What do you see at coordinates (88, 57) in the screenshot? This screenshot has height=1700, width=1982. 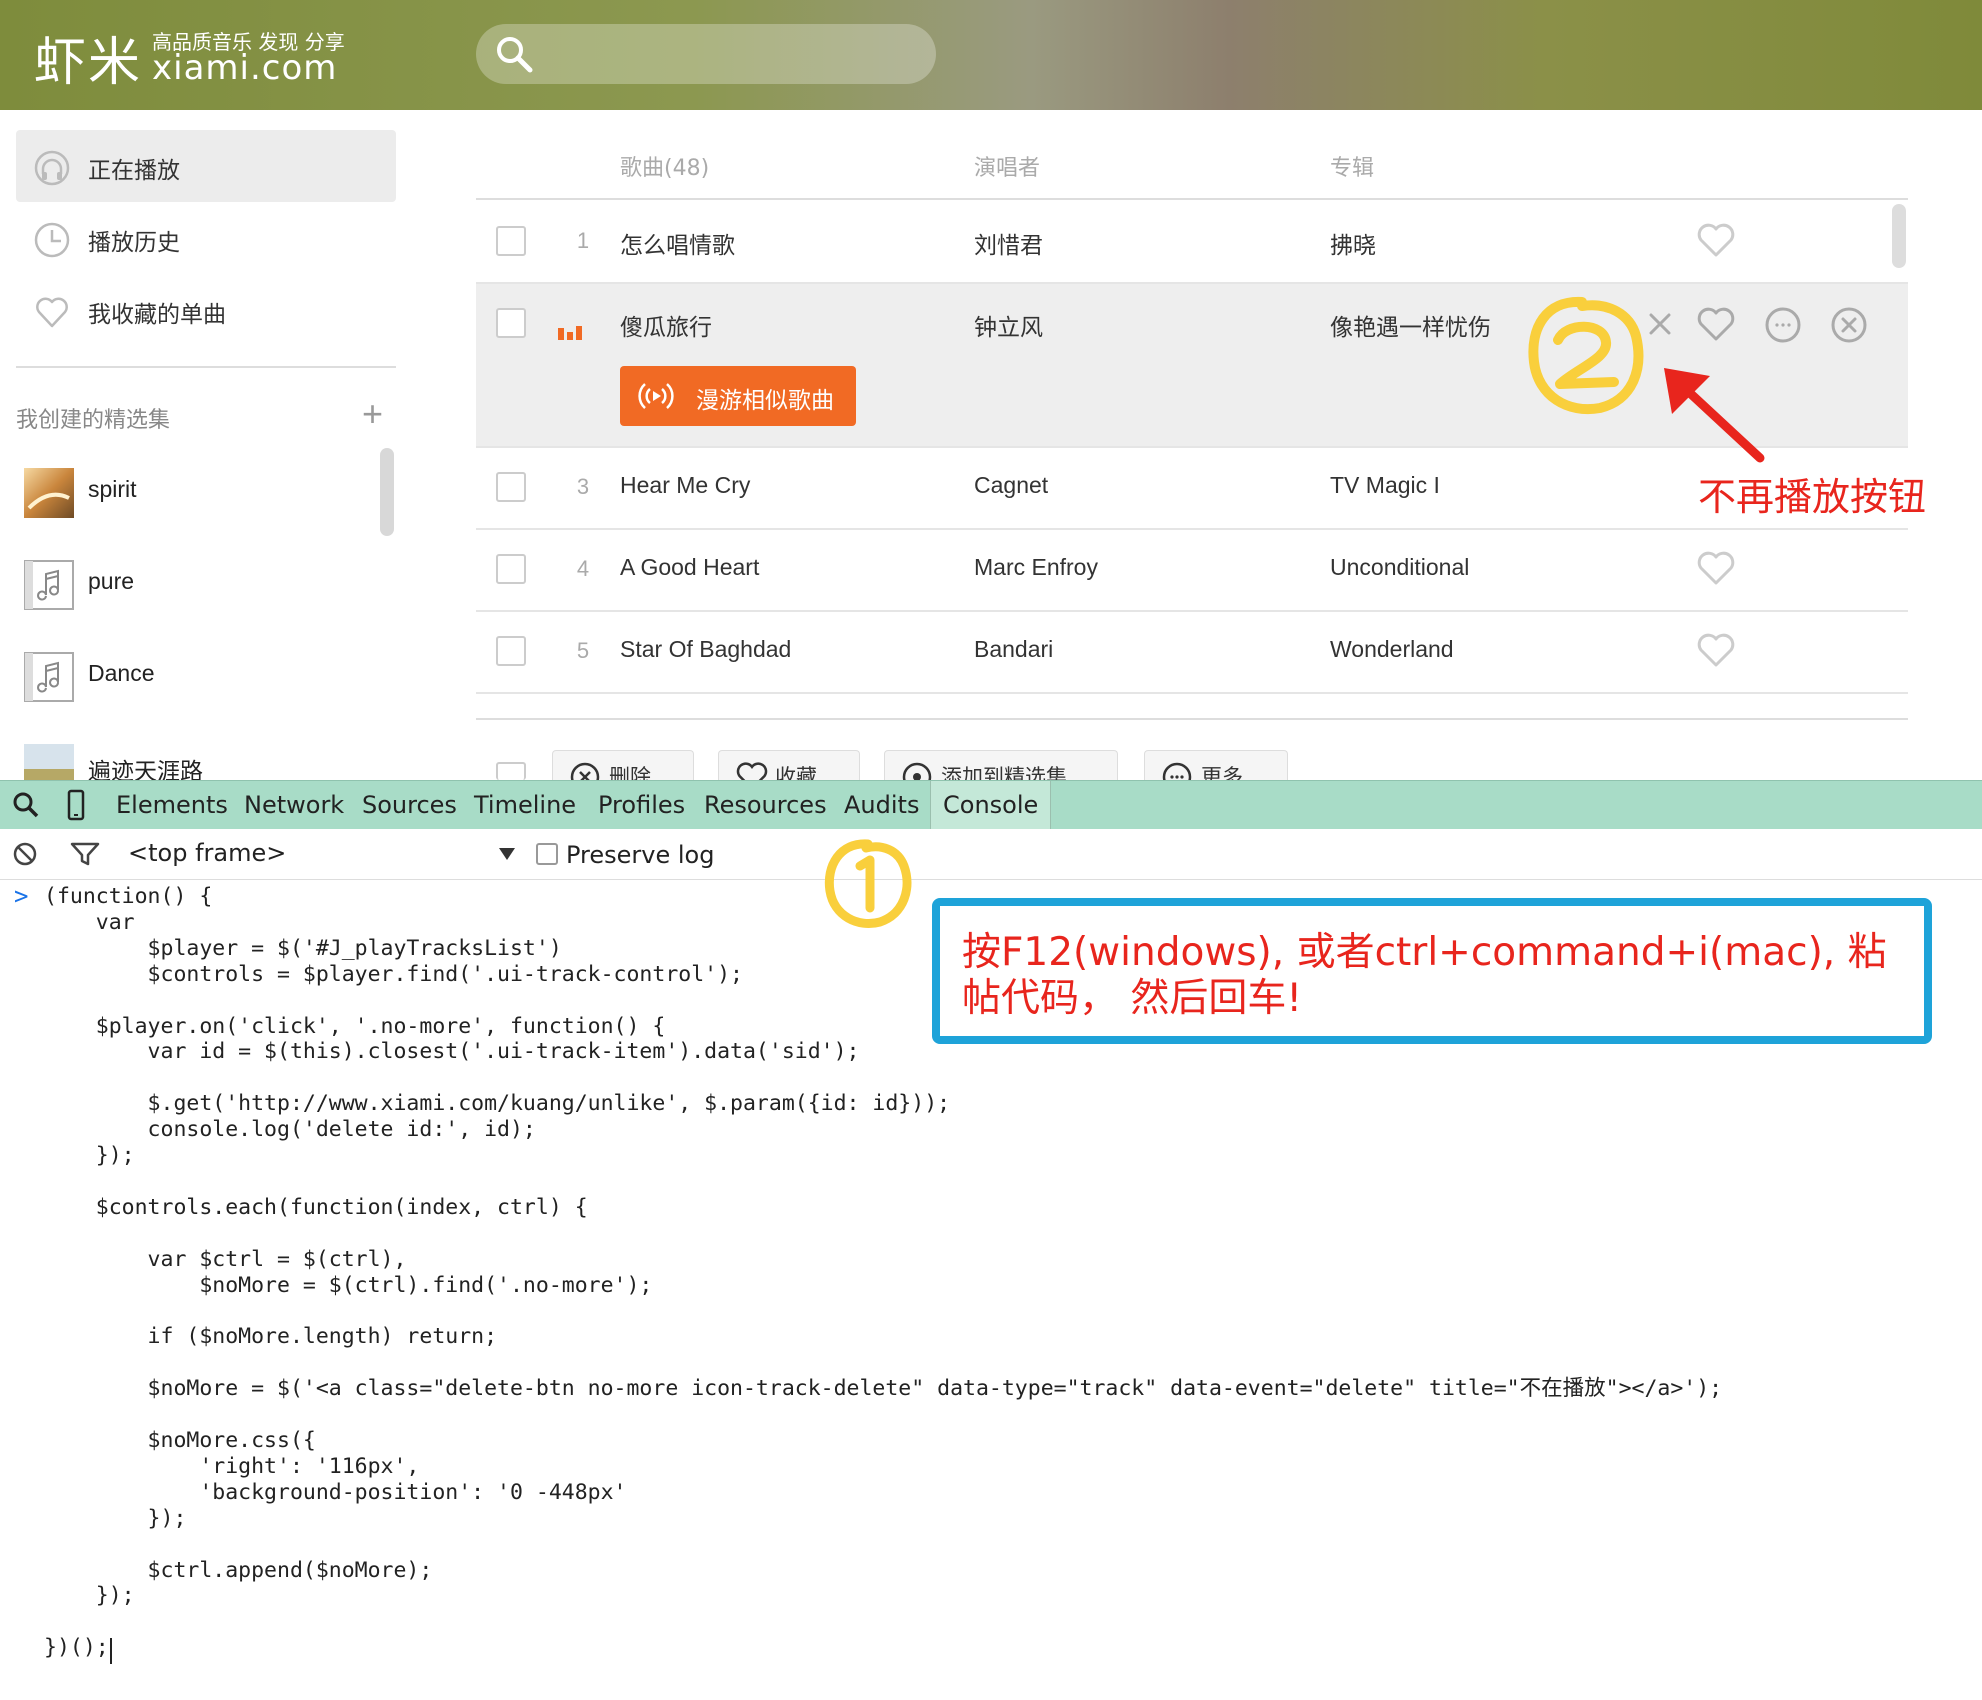 I see `logo-chinese: 虾米` at bounding box center [88, 57].